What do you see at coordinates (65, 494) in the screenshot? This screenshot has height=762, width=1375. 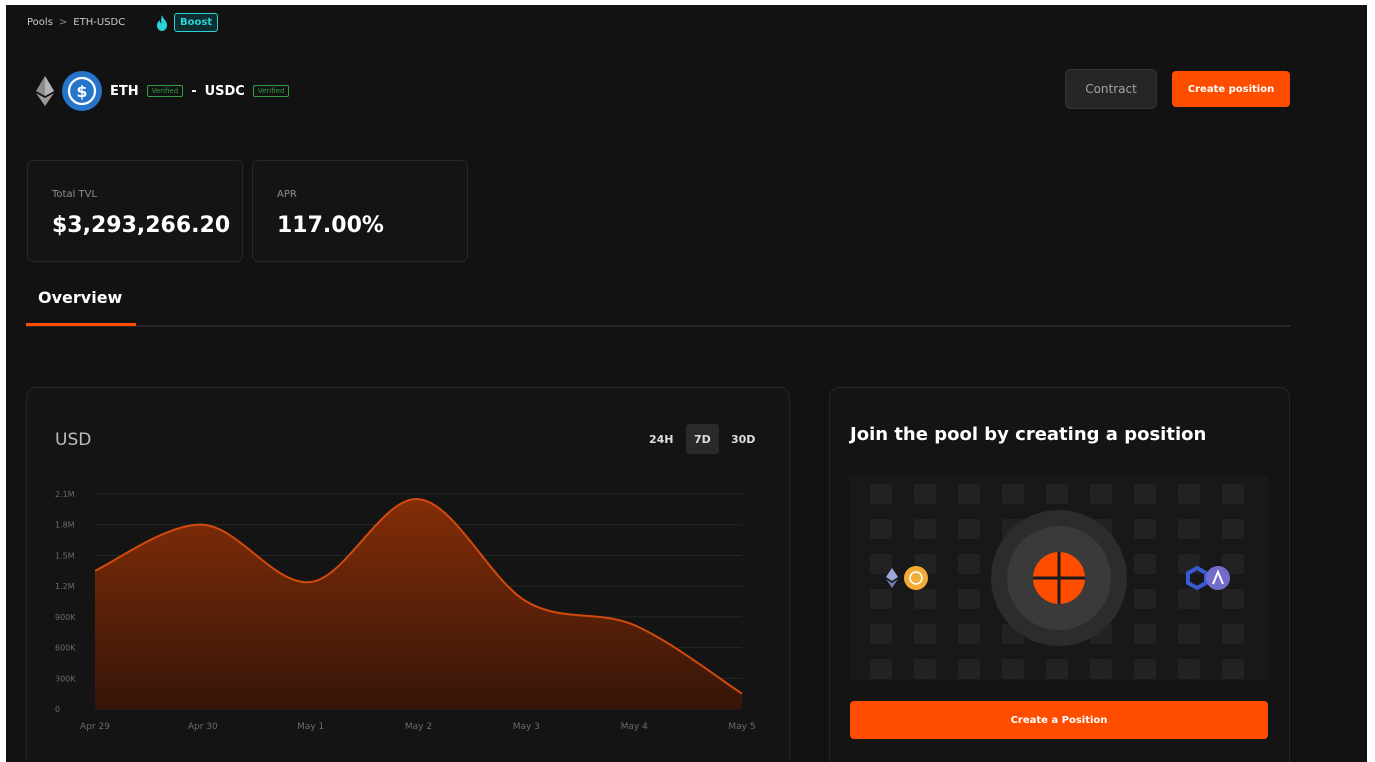 I see `y-tick-label: 2.1M` at bounding box center [65, 494].